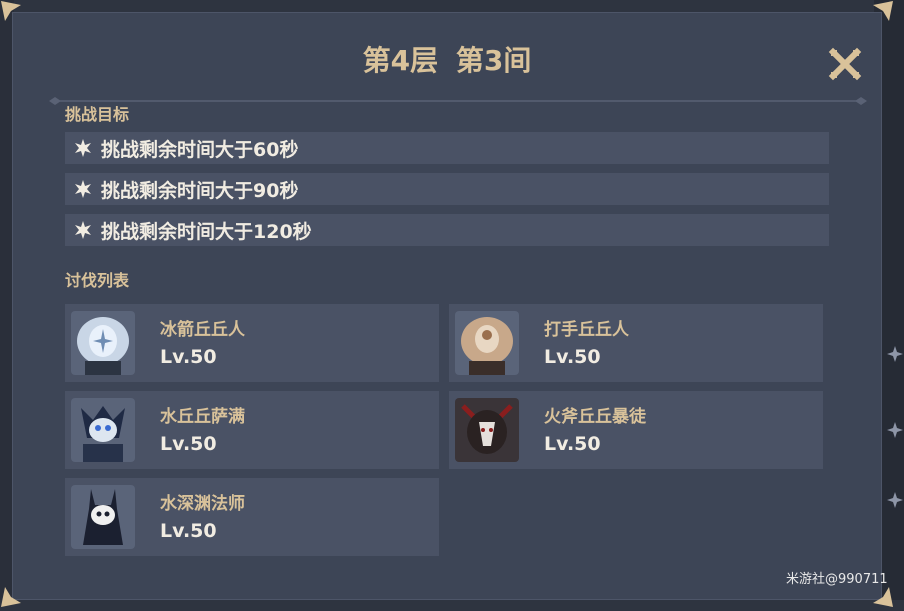 The height and width of the screenshot is (611, 904). I want to click on goal-text: 挑战剩余时间大于90秒, so click(200, 190).